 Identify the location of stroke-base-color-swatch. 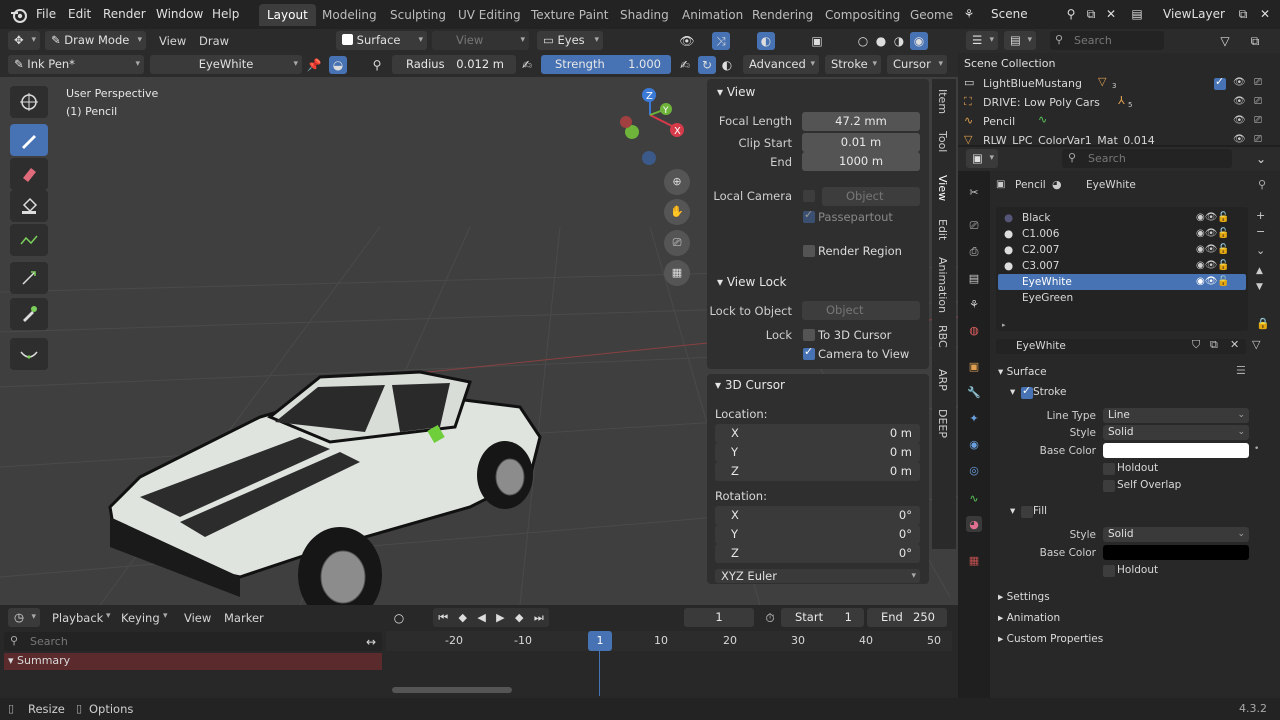
(1176, 450).